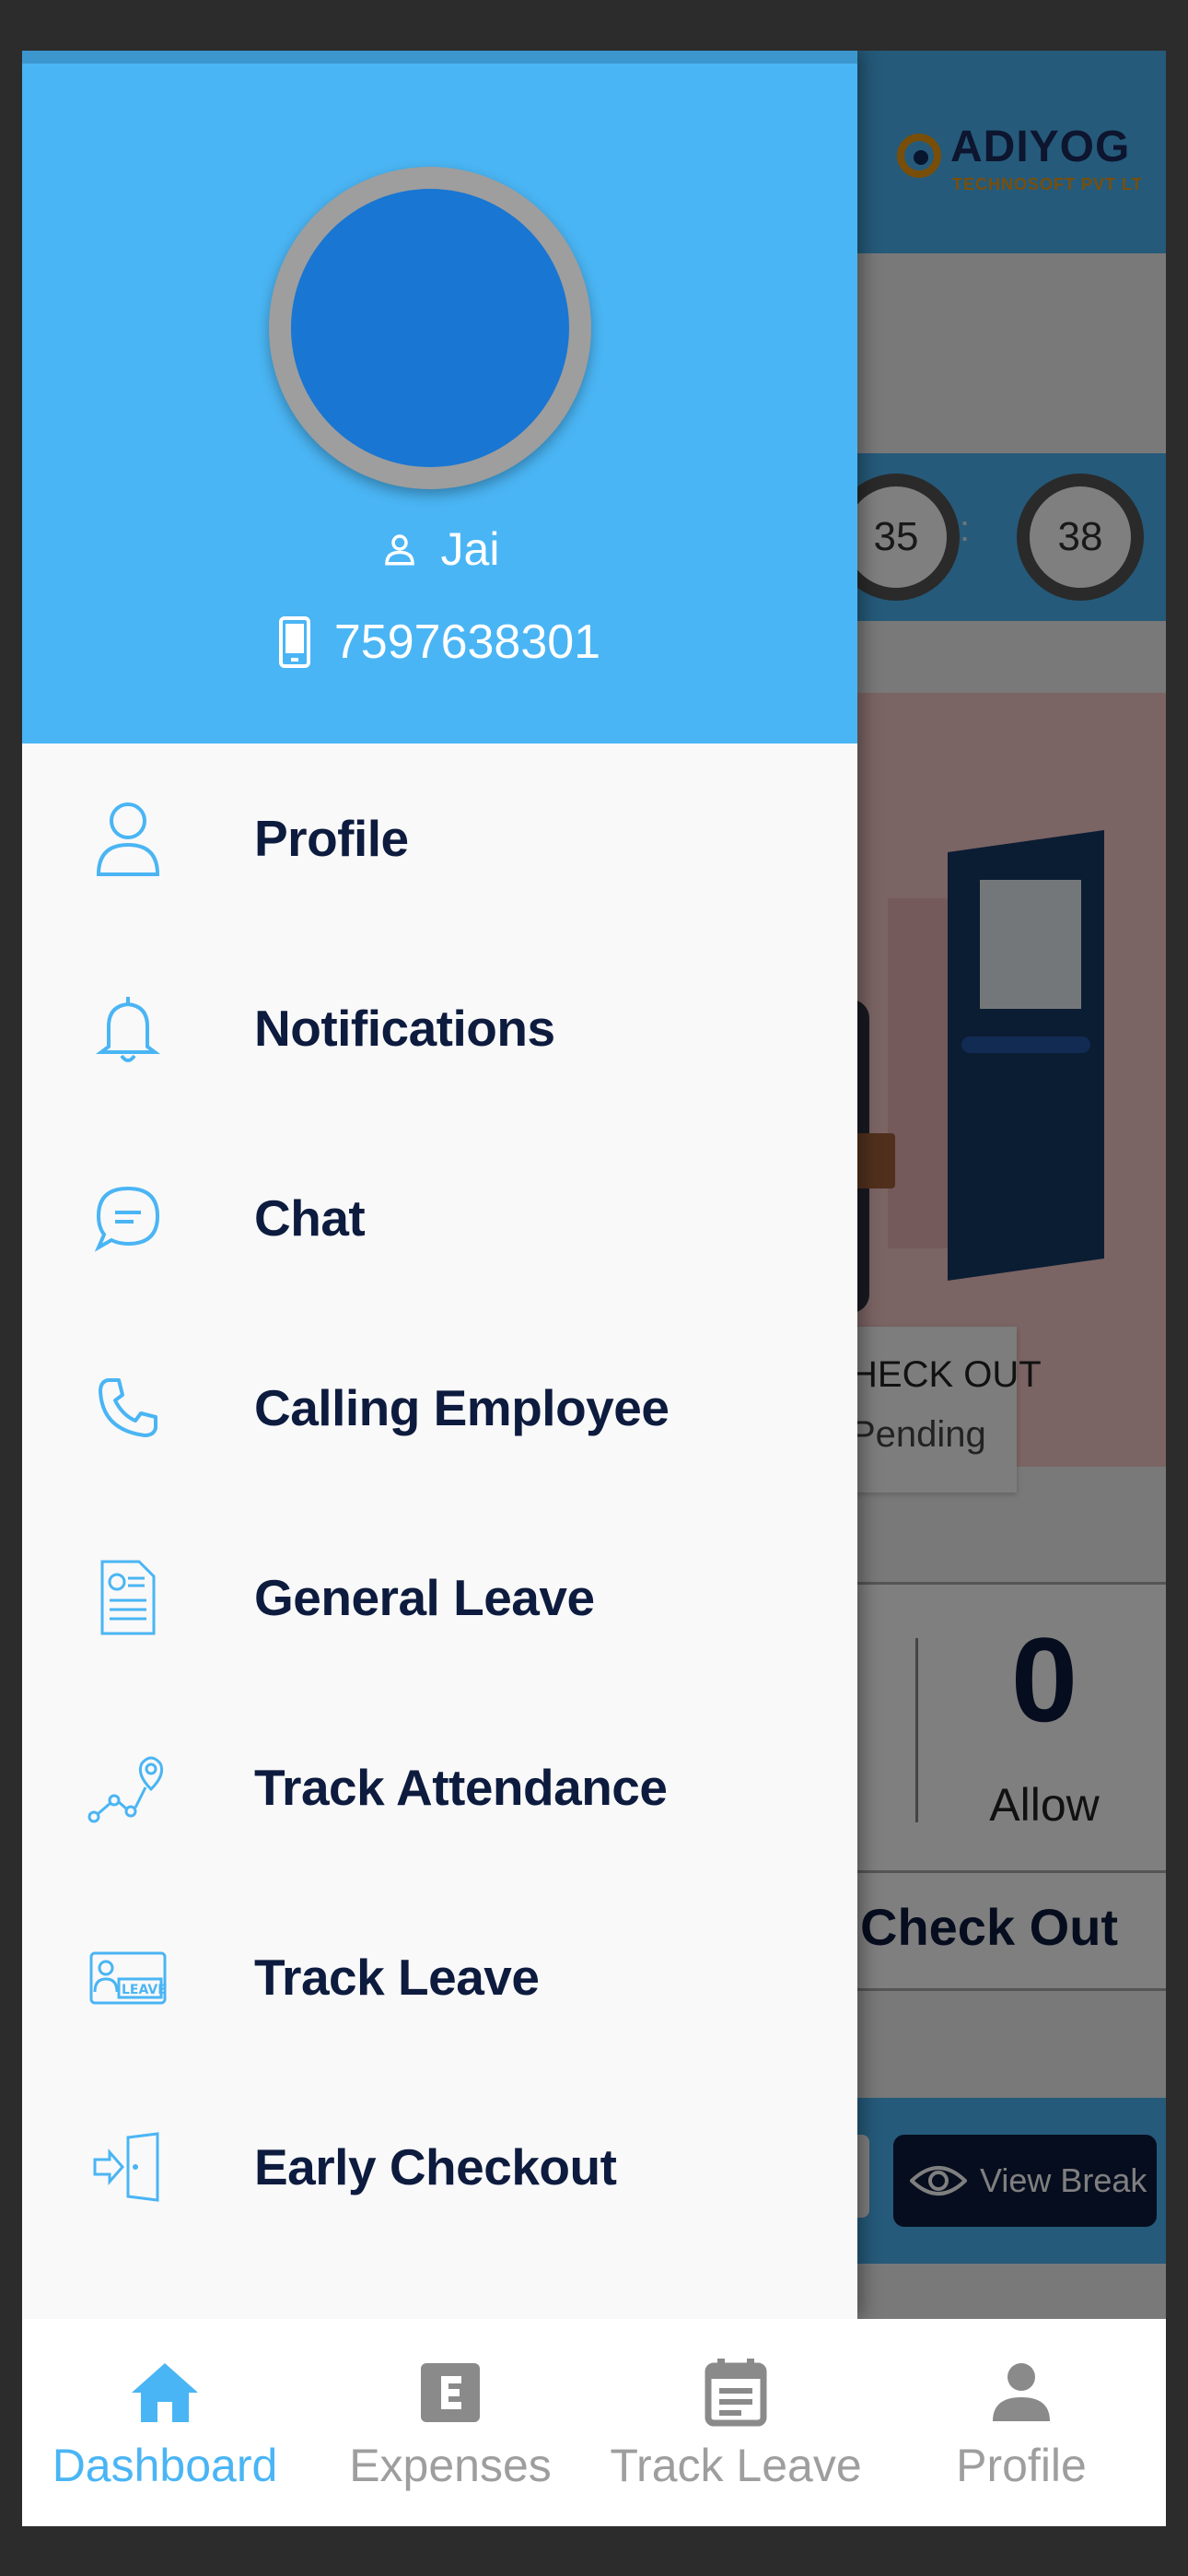 This screenshot has height=2576, width=1188. Describe the element at coordinates (144, 1990) in the screenshot. I see `svg-text: LEAVE` at that location.